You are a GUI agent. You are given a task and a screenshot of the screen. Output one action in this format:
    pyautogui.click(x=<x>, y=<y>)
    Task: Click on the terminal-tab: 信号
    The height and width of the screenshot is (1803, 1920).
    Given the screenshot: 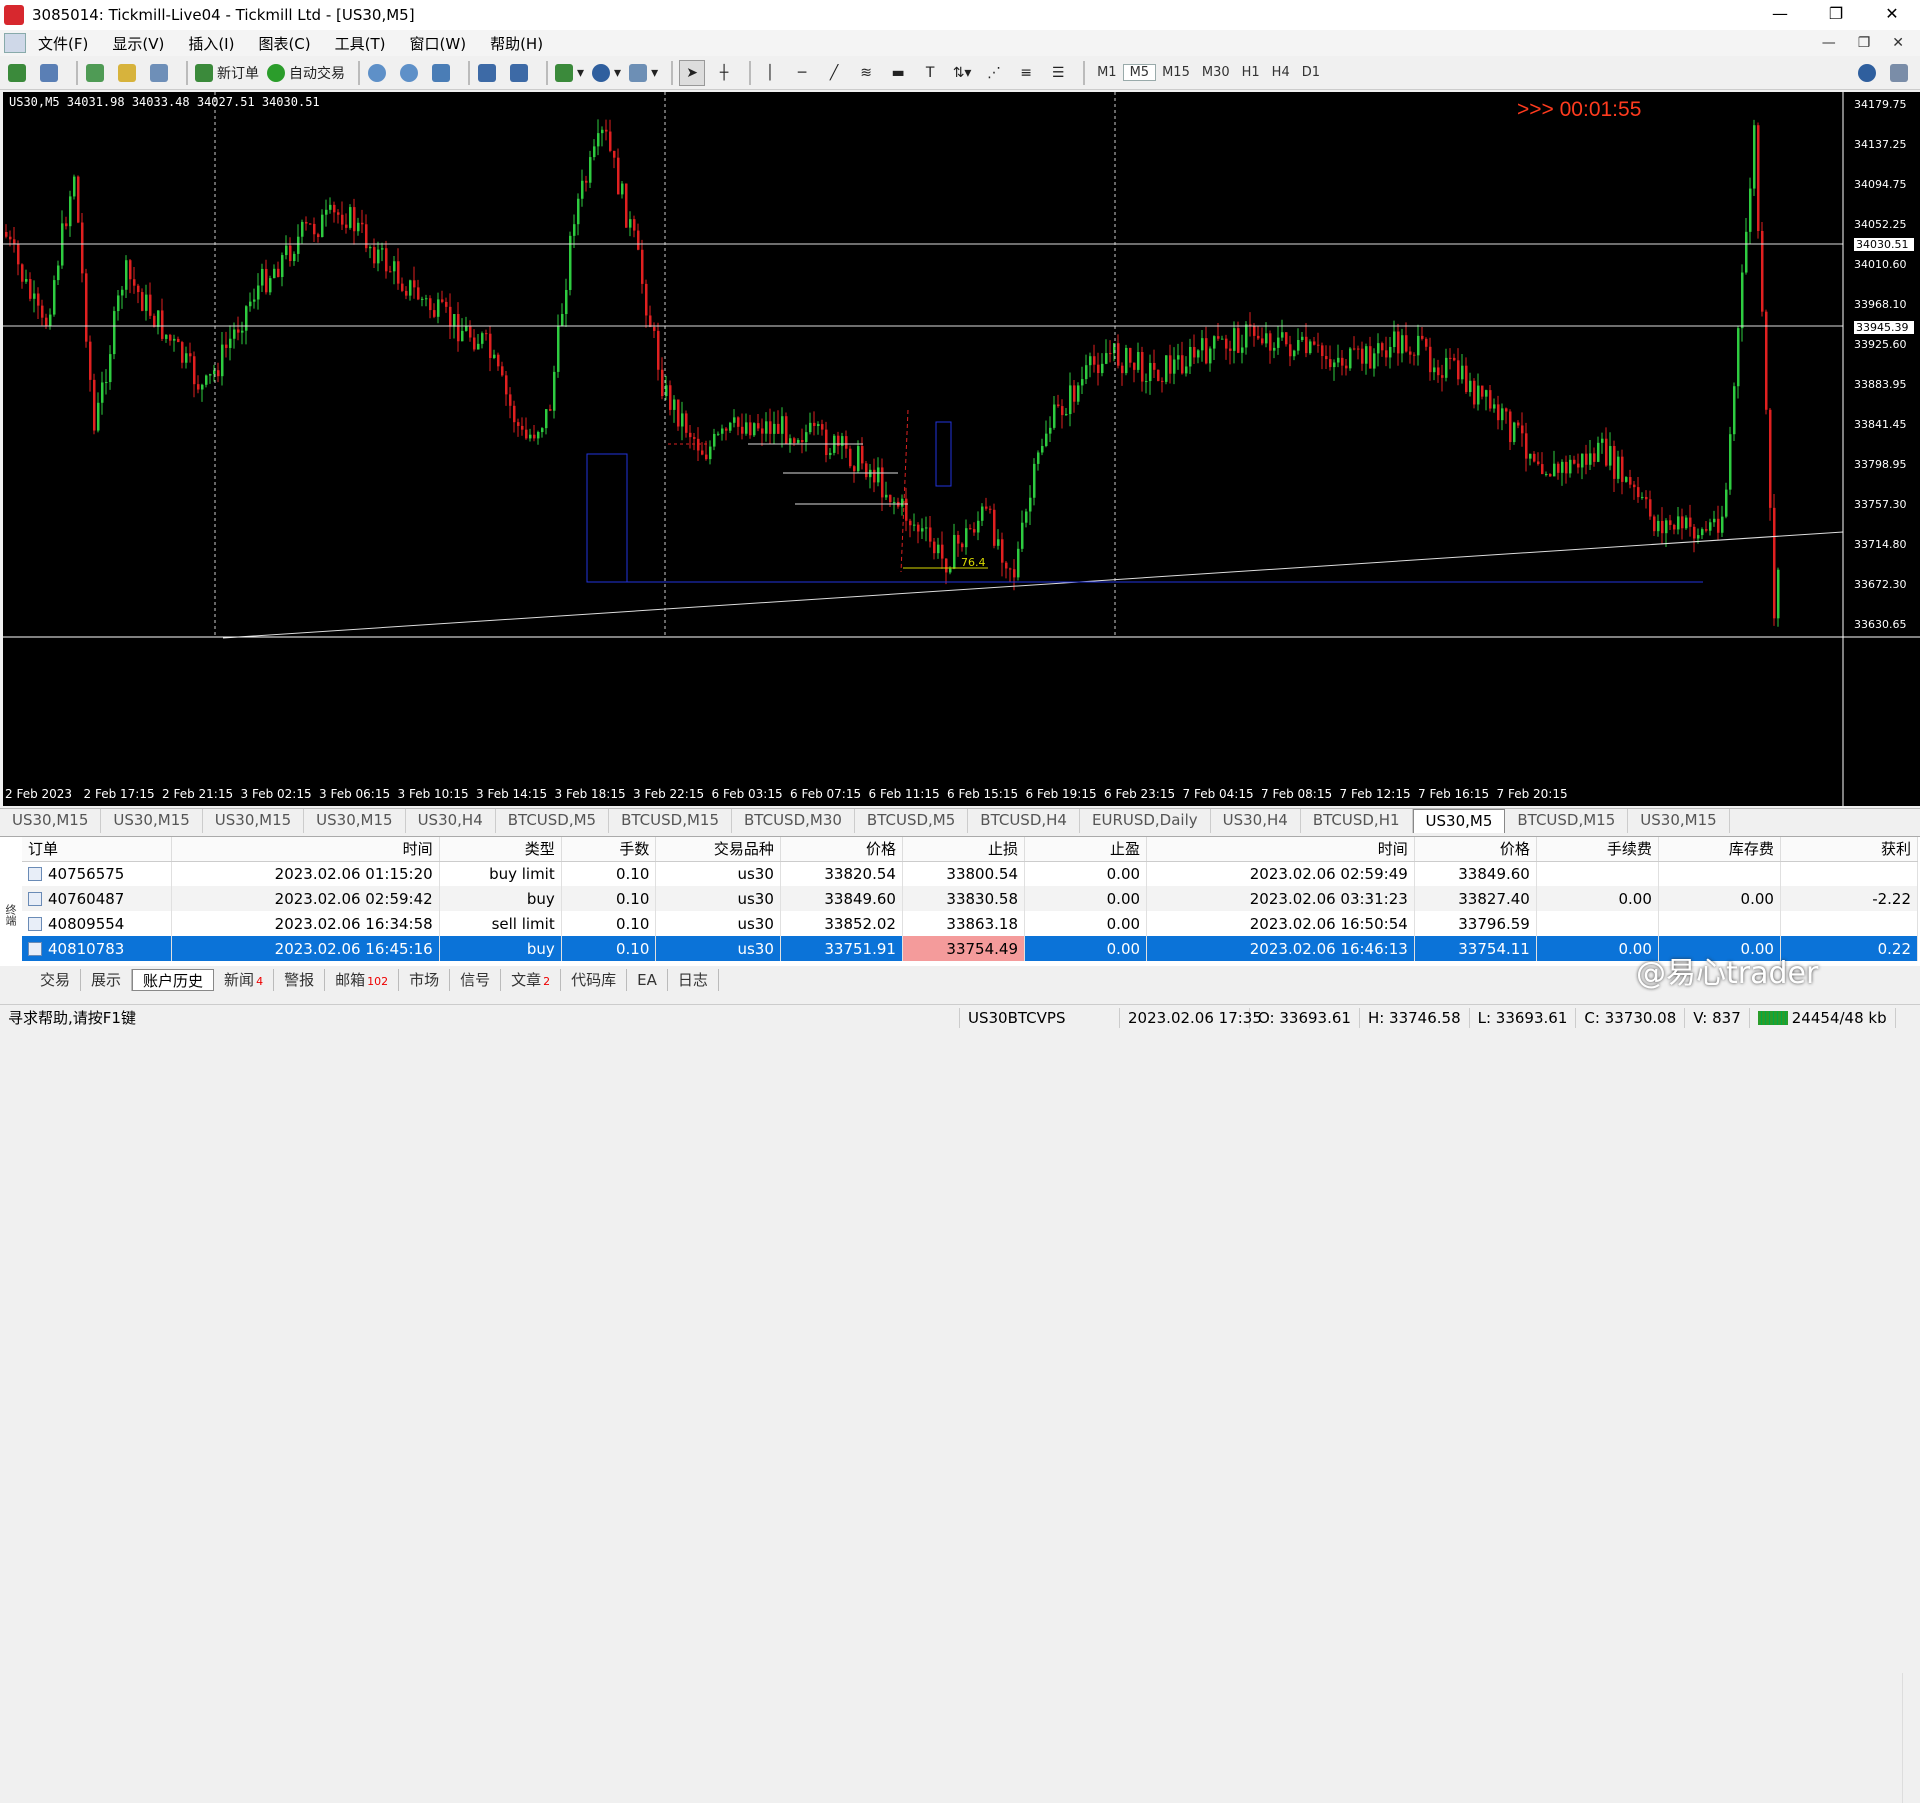 What is the action you would take?
    pyautogui.click(x=476, y=980)
    